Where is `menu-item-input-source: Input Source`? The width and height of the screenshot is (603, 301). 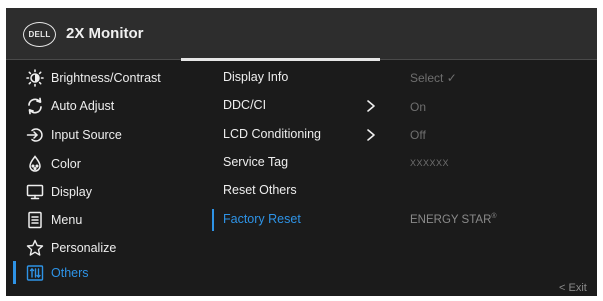 menu-item-input-source: Input Source is located at coordinates (106, 135).